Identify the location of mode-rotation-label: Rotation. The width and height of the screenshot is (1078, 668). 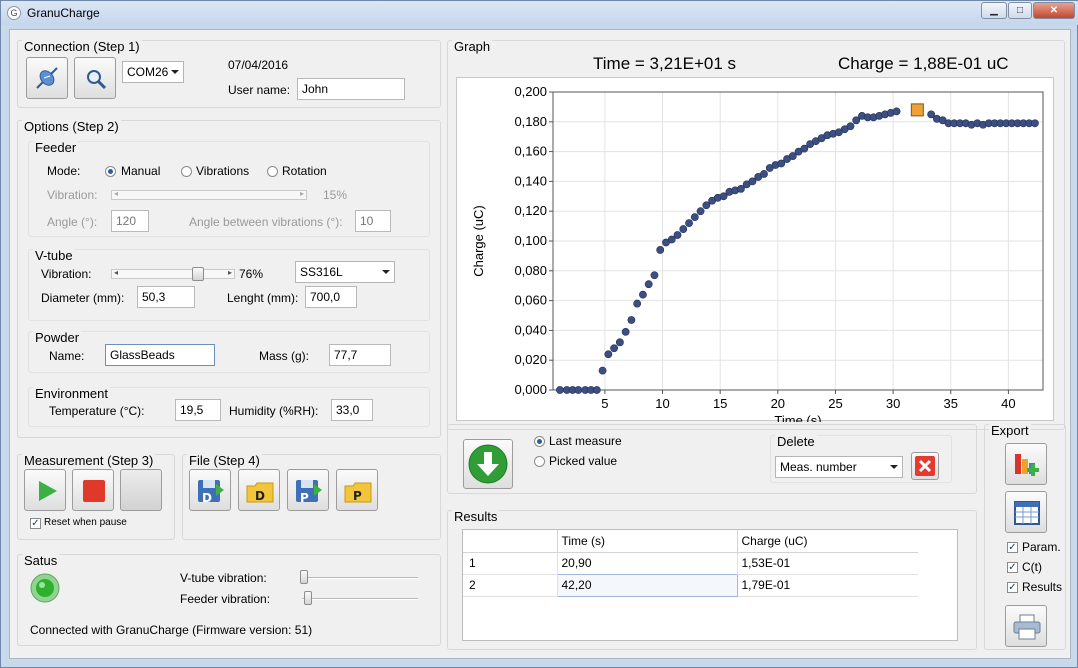
(304, 171).